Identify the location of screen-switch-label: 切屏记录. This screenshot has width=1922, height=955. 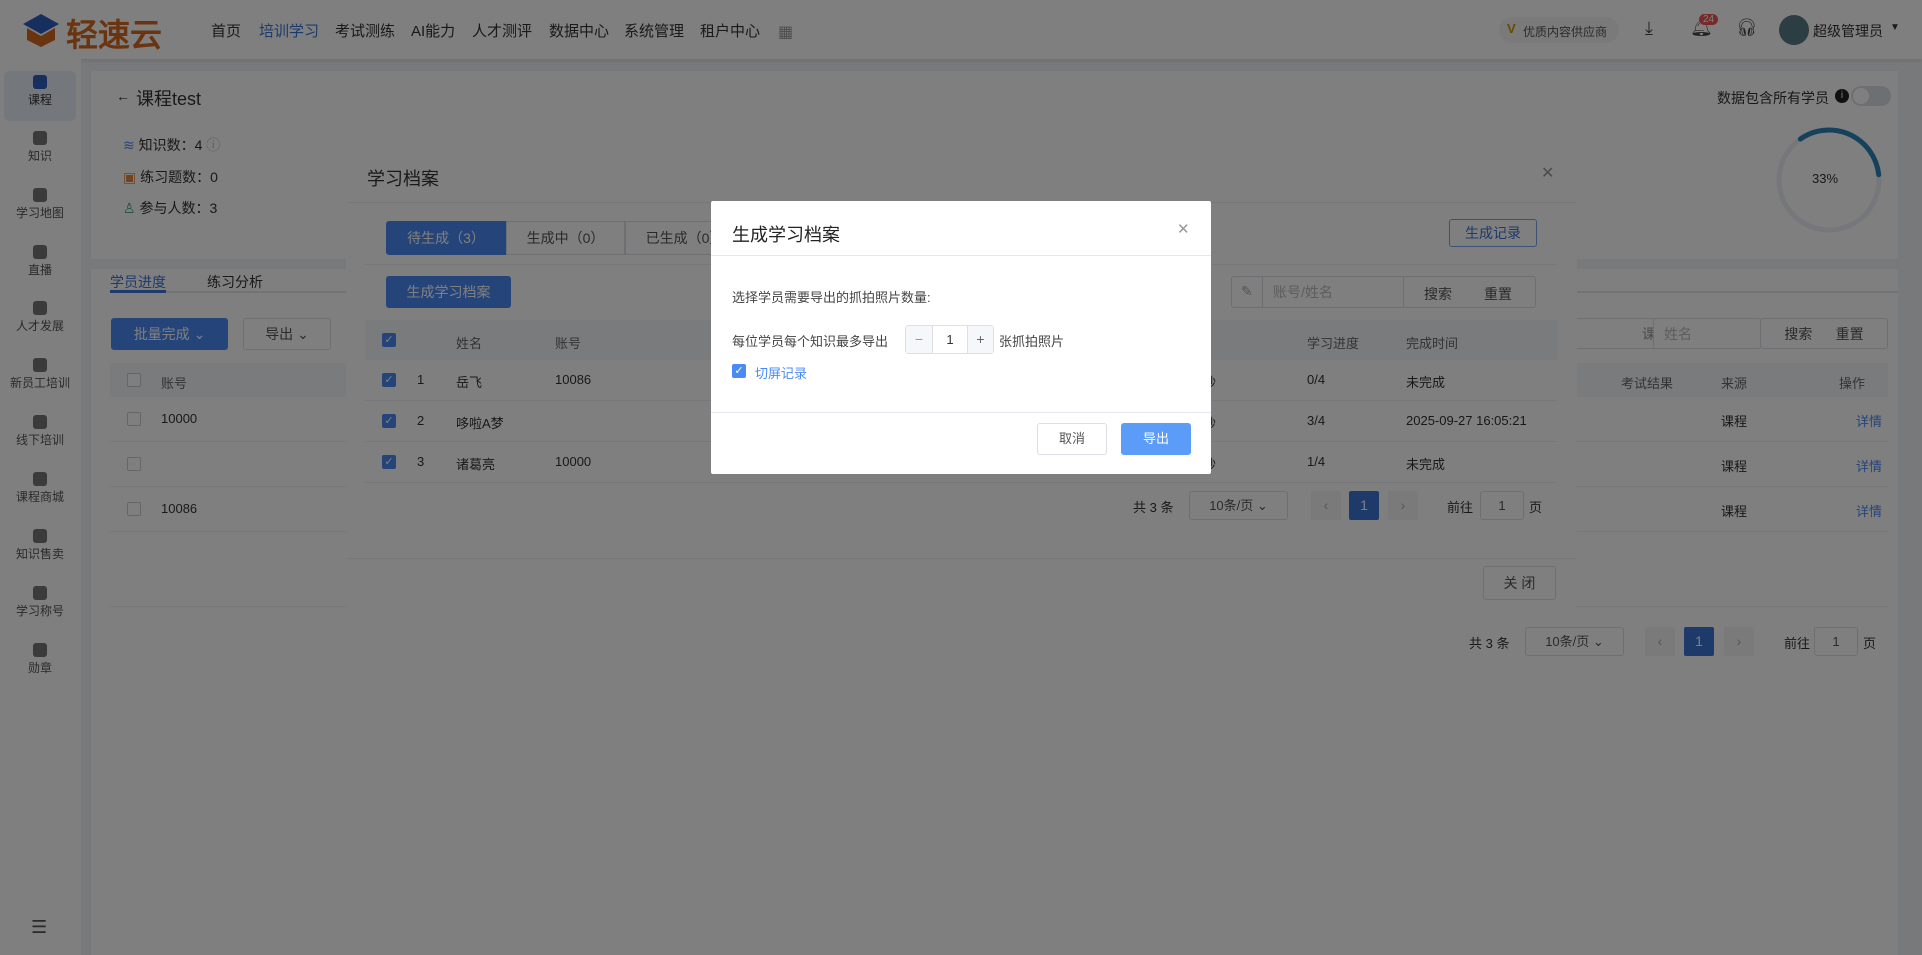
(781, 372).